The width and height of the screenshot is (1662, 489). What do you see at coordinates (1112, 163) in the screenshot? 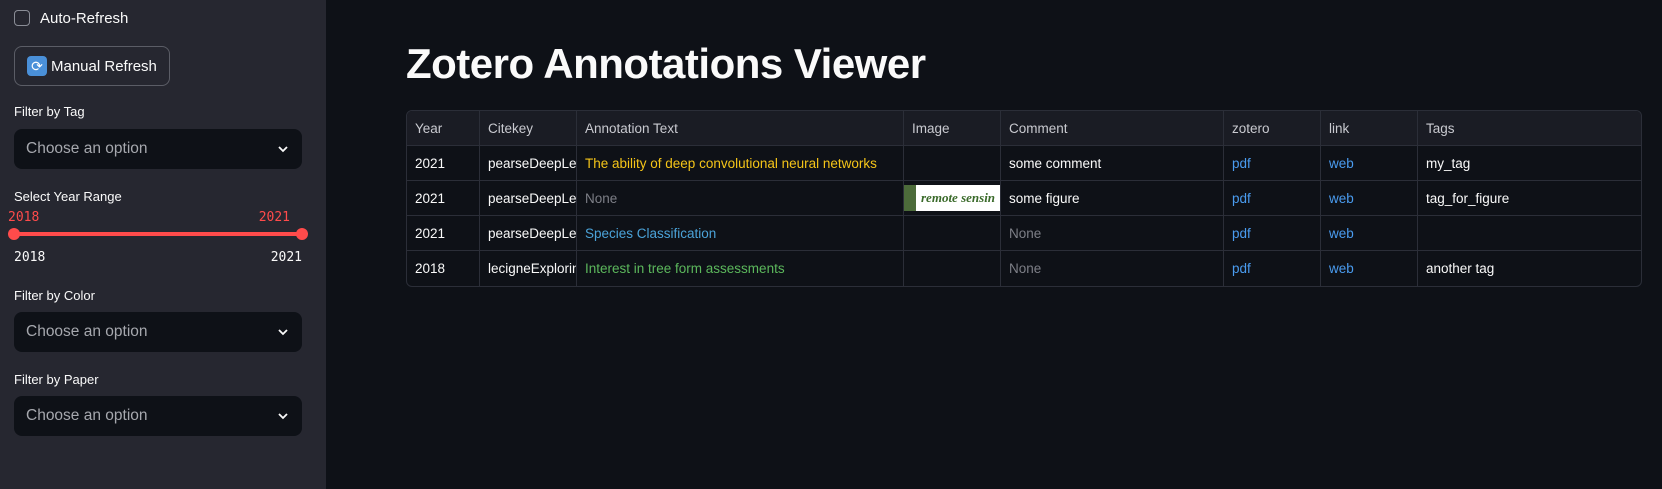
I see `cell-comment: some comment` at bounding box center [1112, 163].